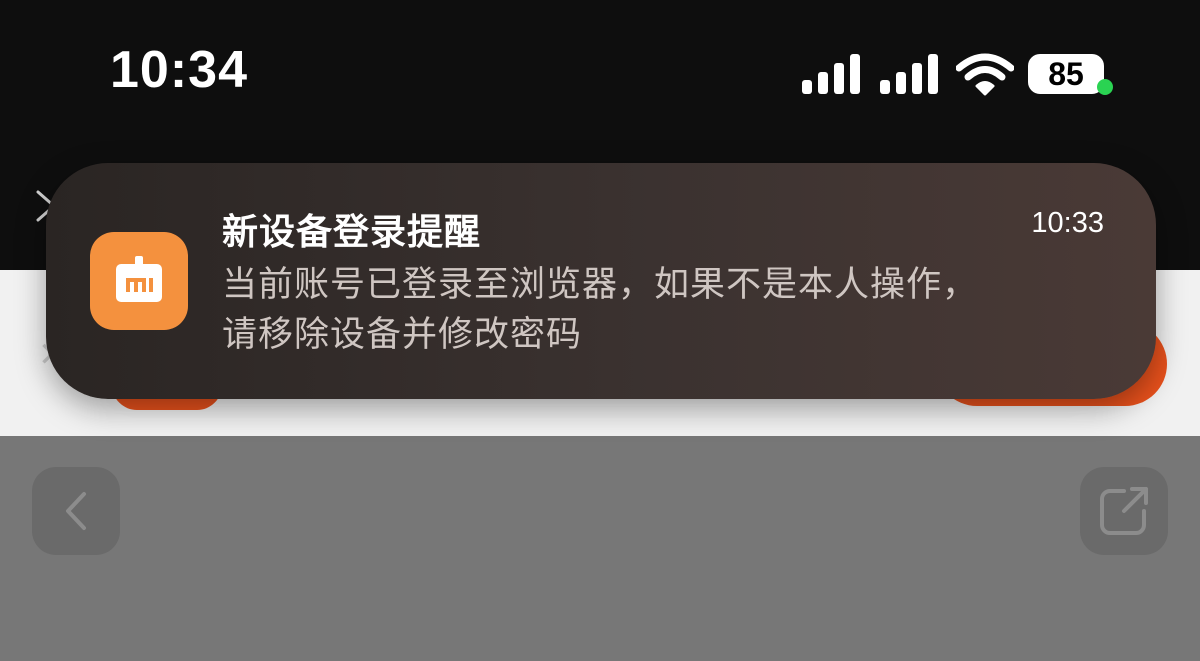 Image resolution: width=1200 pixels, height=661 pixels. I want to click on wifi-icon, so click(985, 74).